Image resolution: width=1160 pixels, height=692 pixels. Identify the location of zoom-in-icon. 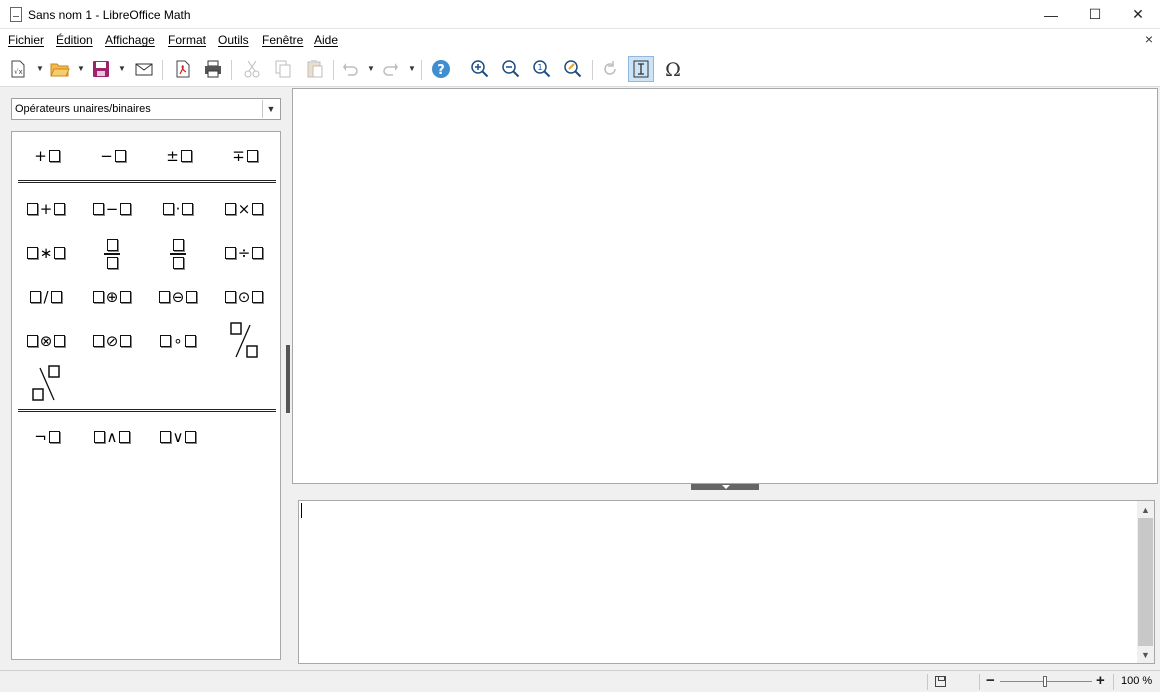
(480, 69).